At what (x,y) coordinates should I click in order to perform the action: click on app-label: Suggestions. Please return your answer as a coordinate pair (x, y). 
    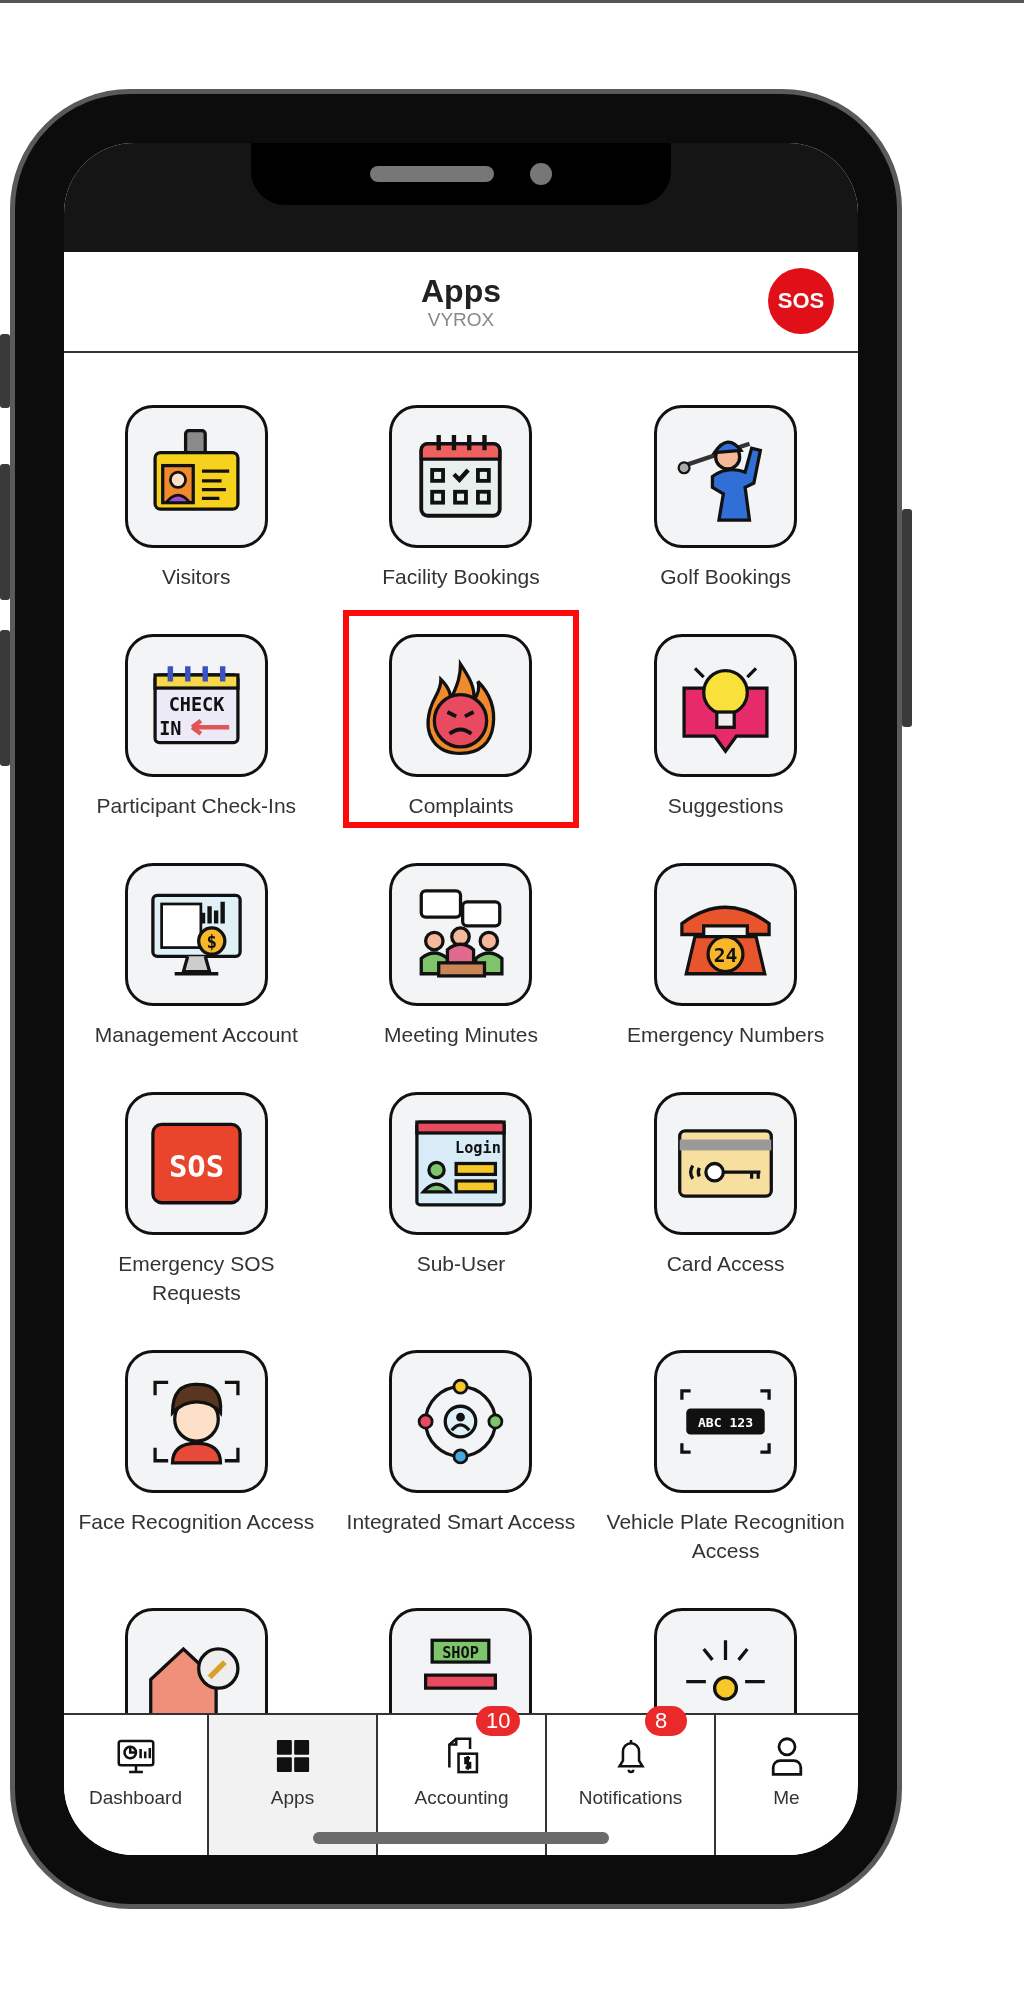
    Looking at the image, I should click on (725, 806).